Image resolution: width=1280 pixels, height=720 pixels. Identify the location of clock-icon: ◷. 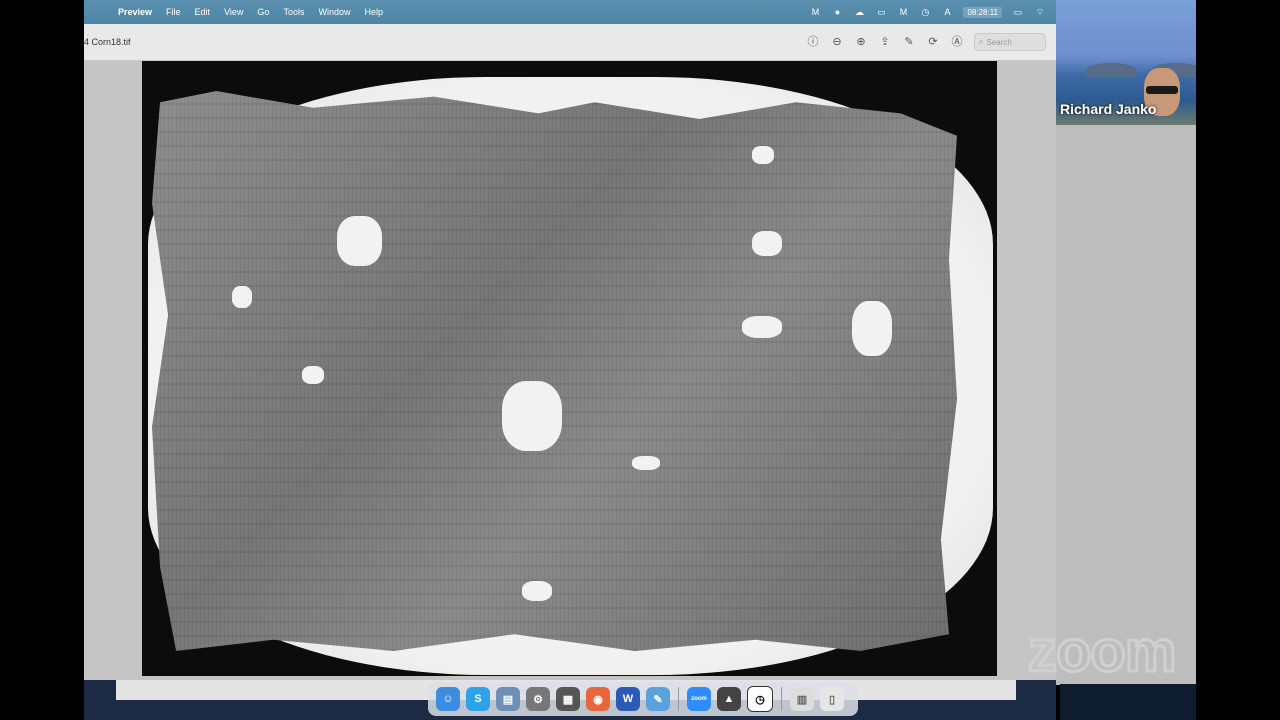
(760, 699).